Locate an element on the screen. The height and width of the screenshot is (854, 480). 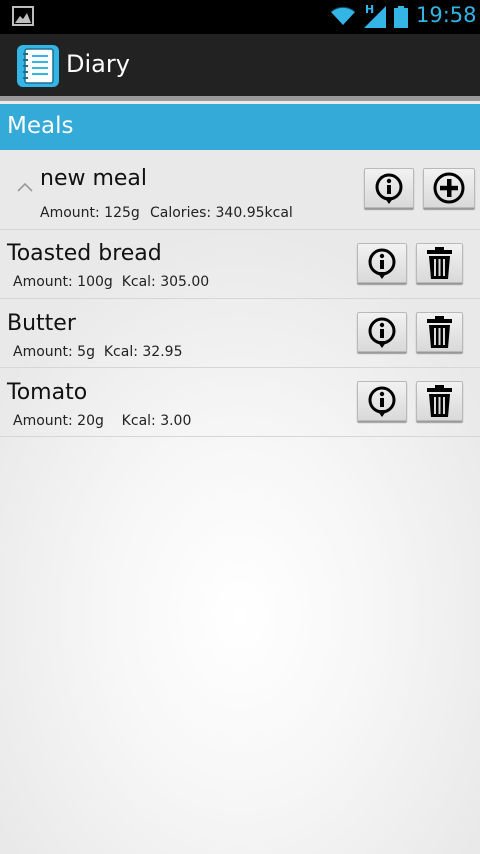
meal-calories: Calories: 340.95kcal is located at coordinates (221, 213).